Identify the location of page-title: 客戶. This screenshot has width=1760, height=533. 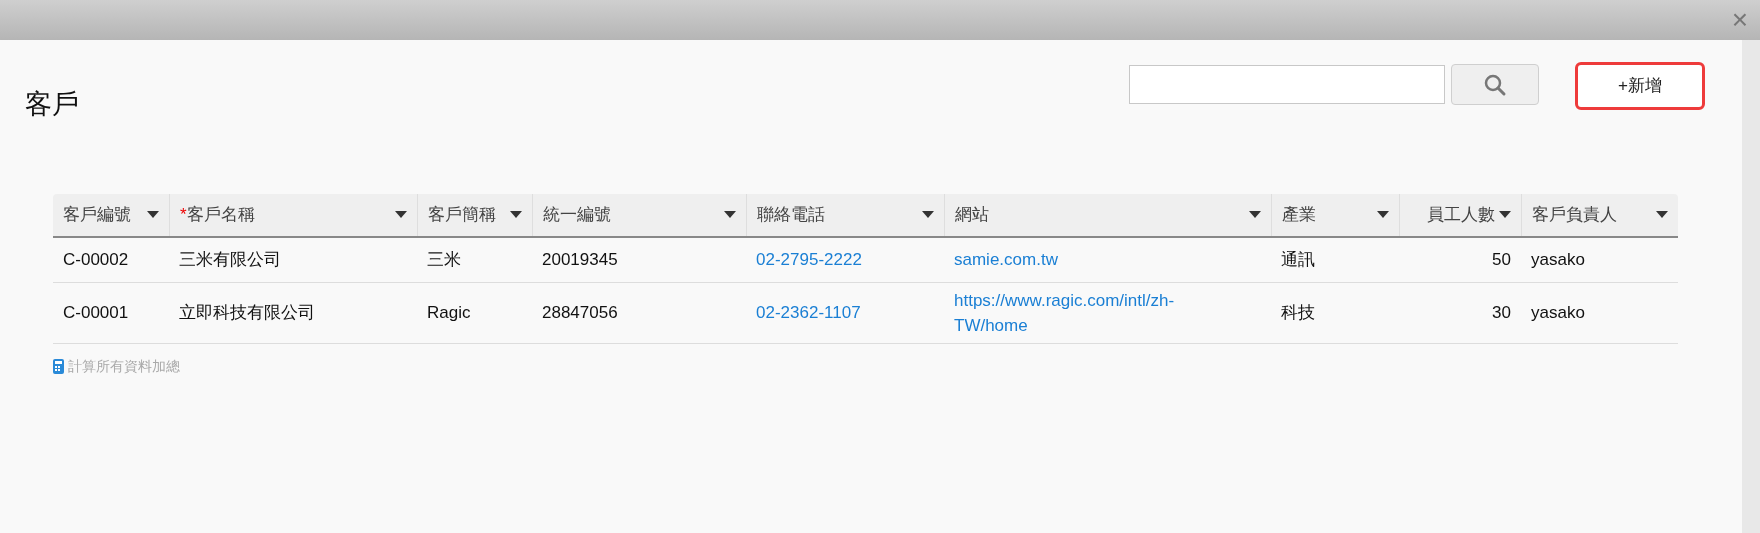
(52, 104).